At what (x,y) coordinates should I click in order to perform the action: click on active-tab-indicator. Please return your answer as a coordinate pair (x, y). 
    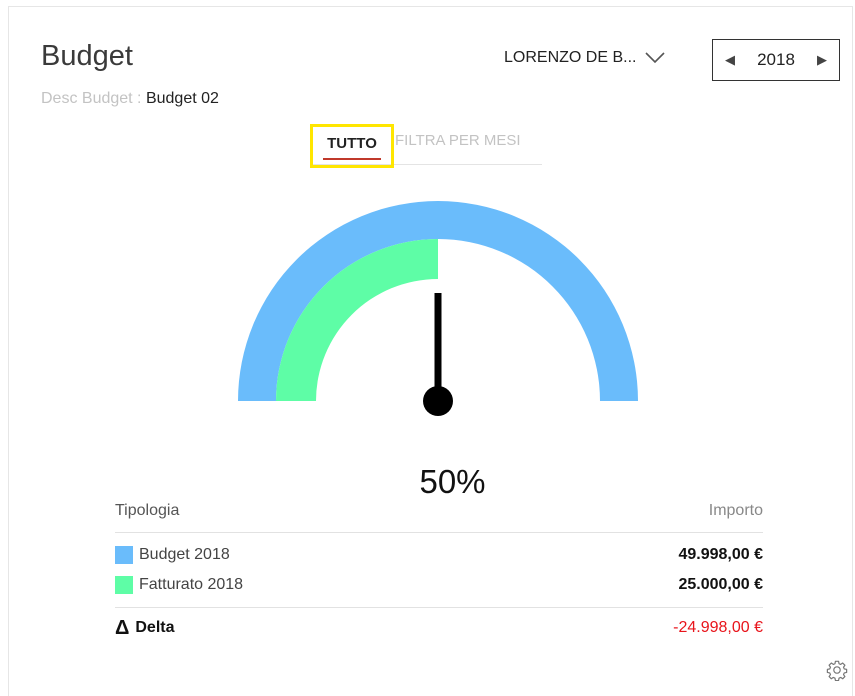
    Looking at the image, I should click on (352, 159).